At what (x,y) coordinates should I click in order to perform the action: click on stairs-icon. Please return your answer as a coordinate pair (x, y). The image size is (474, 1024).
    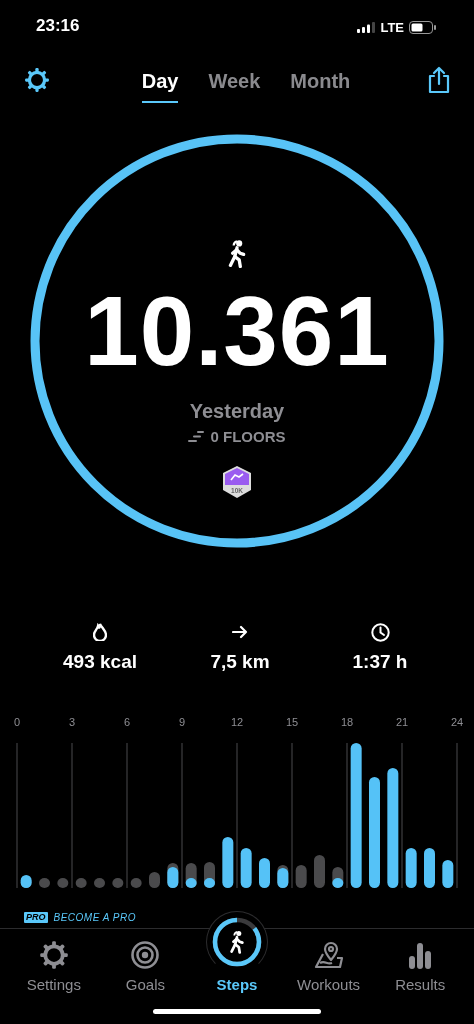
    Looking at the image, I should click on (196, 436).